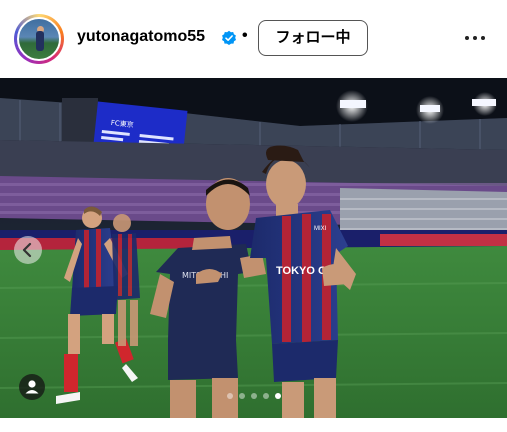  I want to click on chevron-left-icon, so click(27, 250).